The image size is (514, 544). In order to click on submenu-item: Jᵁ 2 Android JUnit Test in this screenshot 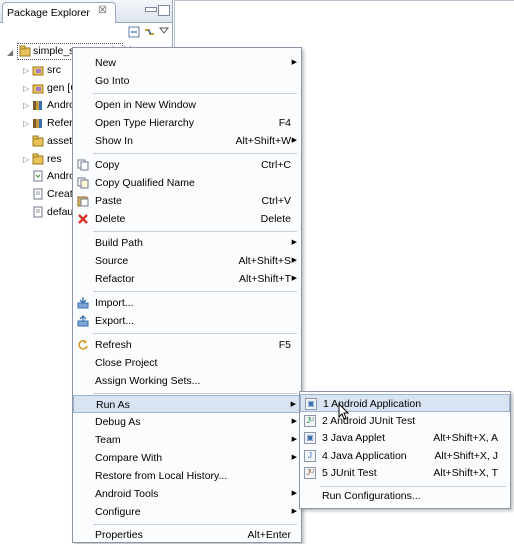, I will do `click(405, 421)`.